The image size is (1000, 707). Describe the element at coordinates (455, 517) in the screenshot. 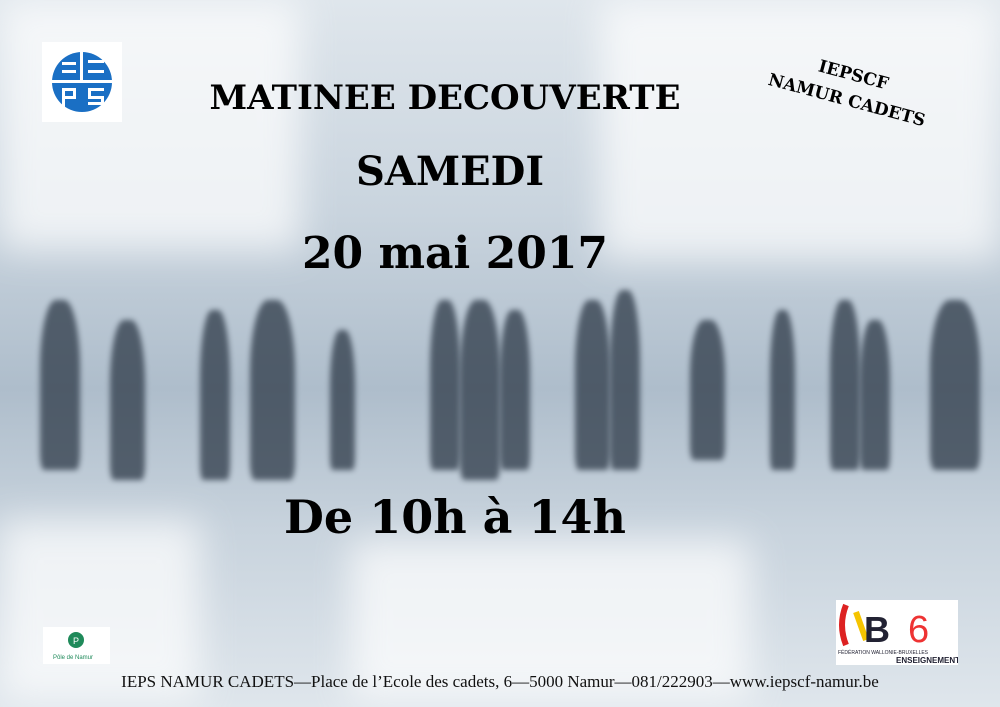

I see `event-hours: De 10h à 14h` at that location.